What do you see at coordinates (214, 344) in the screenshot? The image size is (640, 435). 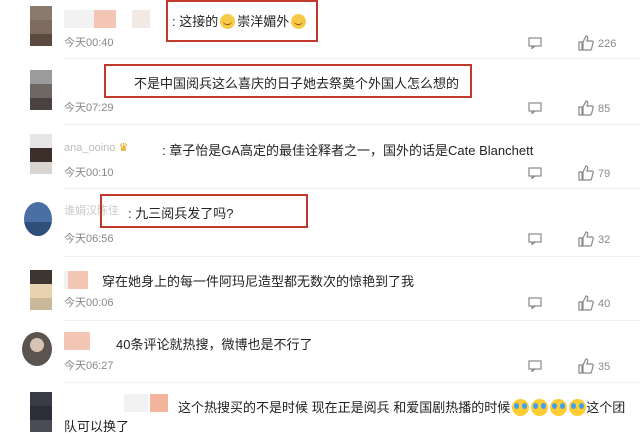 I see `comment-text: 40条评论就热搜，微博也是不行了` at bounding box center [214, 344].